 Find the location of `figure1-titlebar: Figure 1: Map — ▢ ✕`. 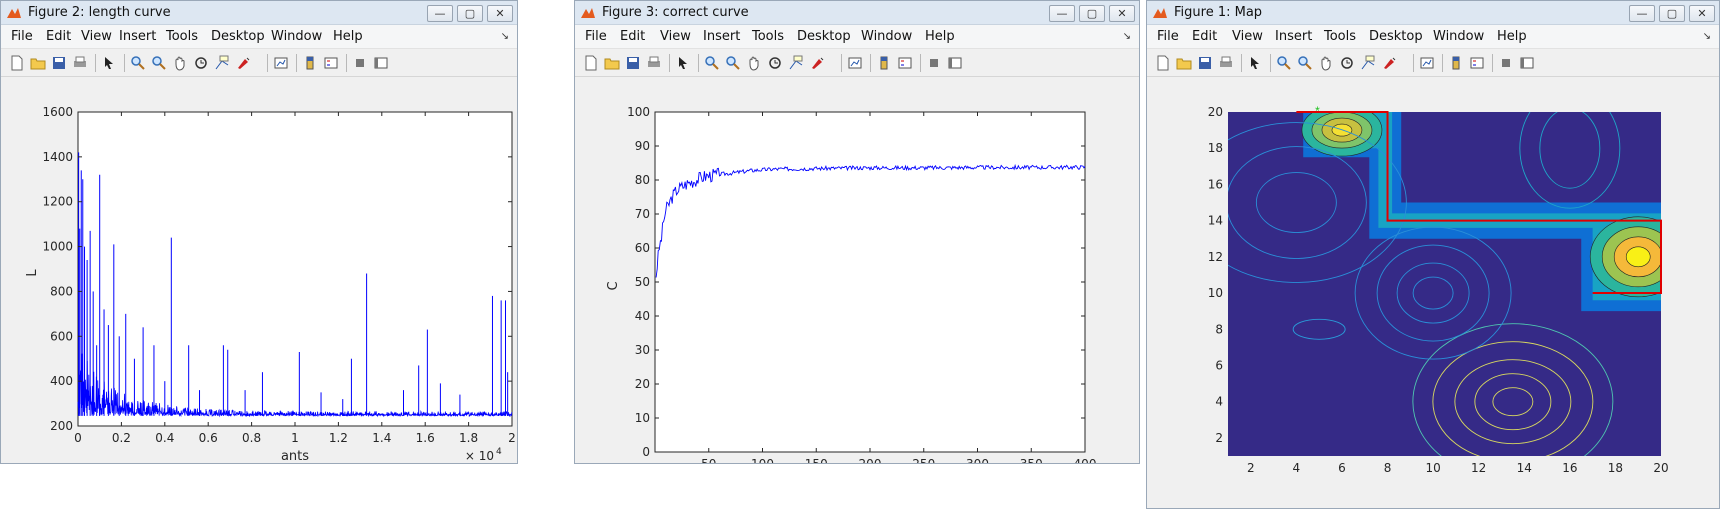

figure1-titlebar: Figure 1: Map — ▢ ✕ is located at coordinates (1433, 13).